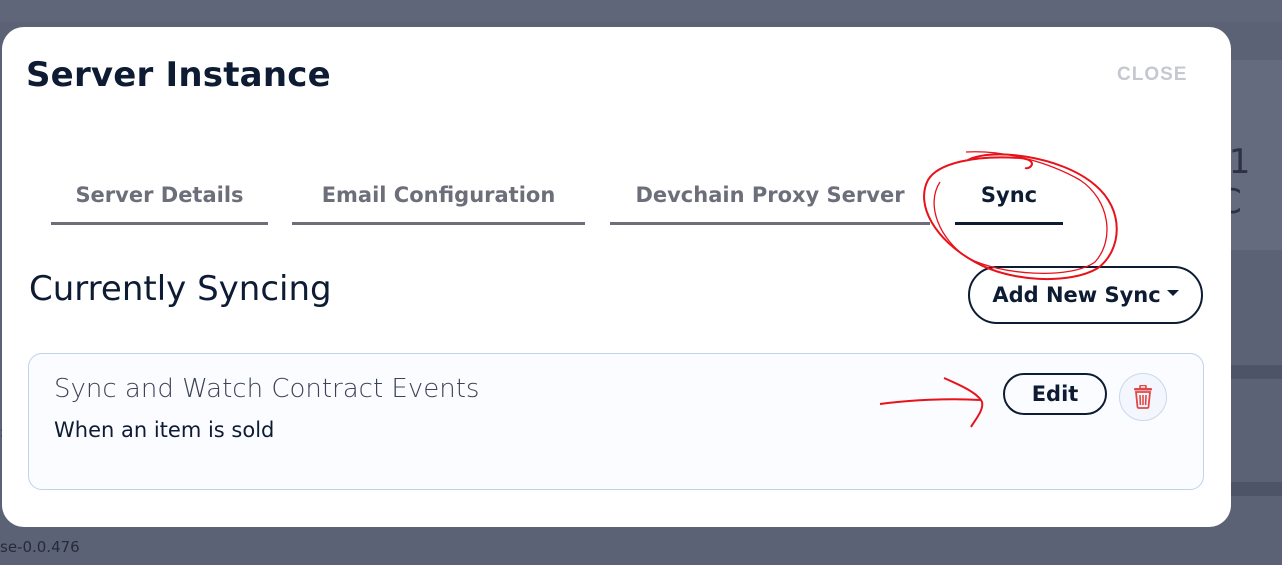  What do you see at coordinates (1152, 75) in the screenshot?
I see `close-button: CLOSE` at bounding box center [1152, 75].